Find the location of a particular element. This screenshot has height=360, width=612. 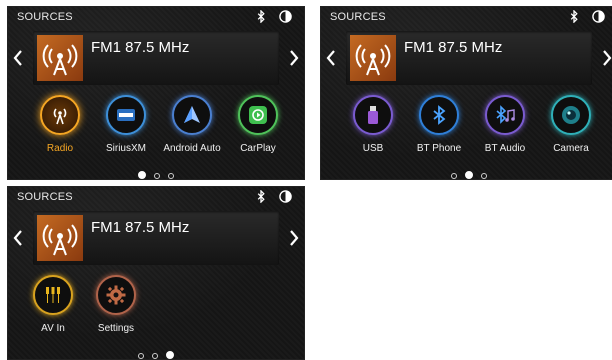

source-android-auto: Android Auto is located at coordinates (192, 128).